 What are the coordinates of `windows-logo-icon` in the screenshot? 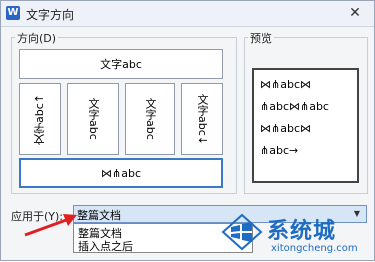 It's located at (242, 232).